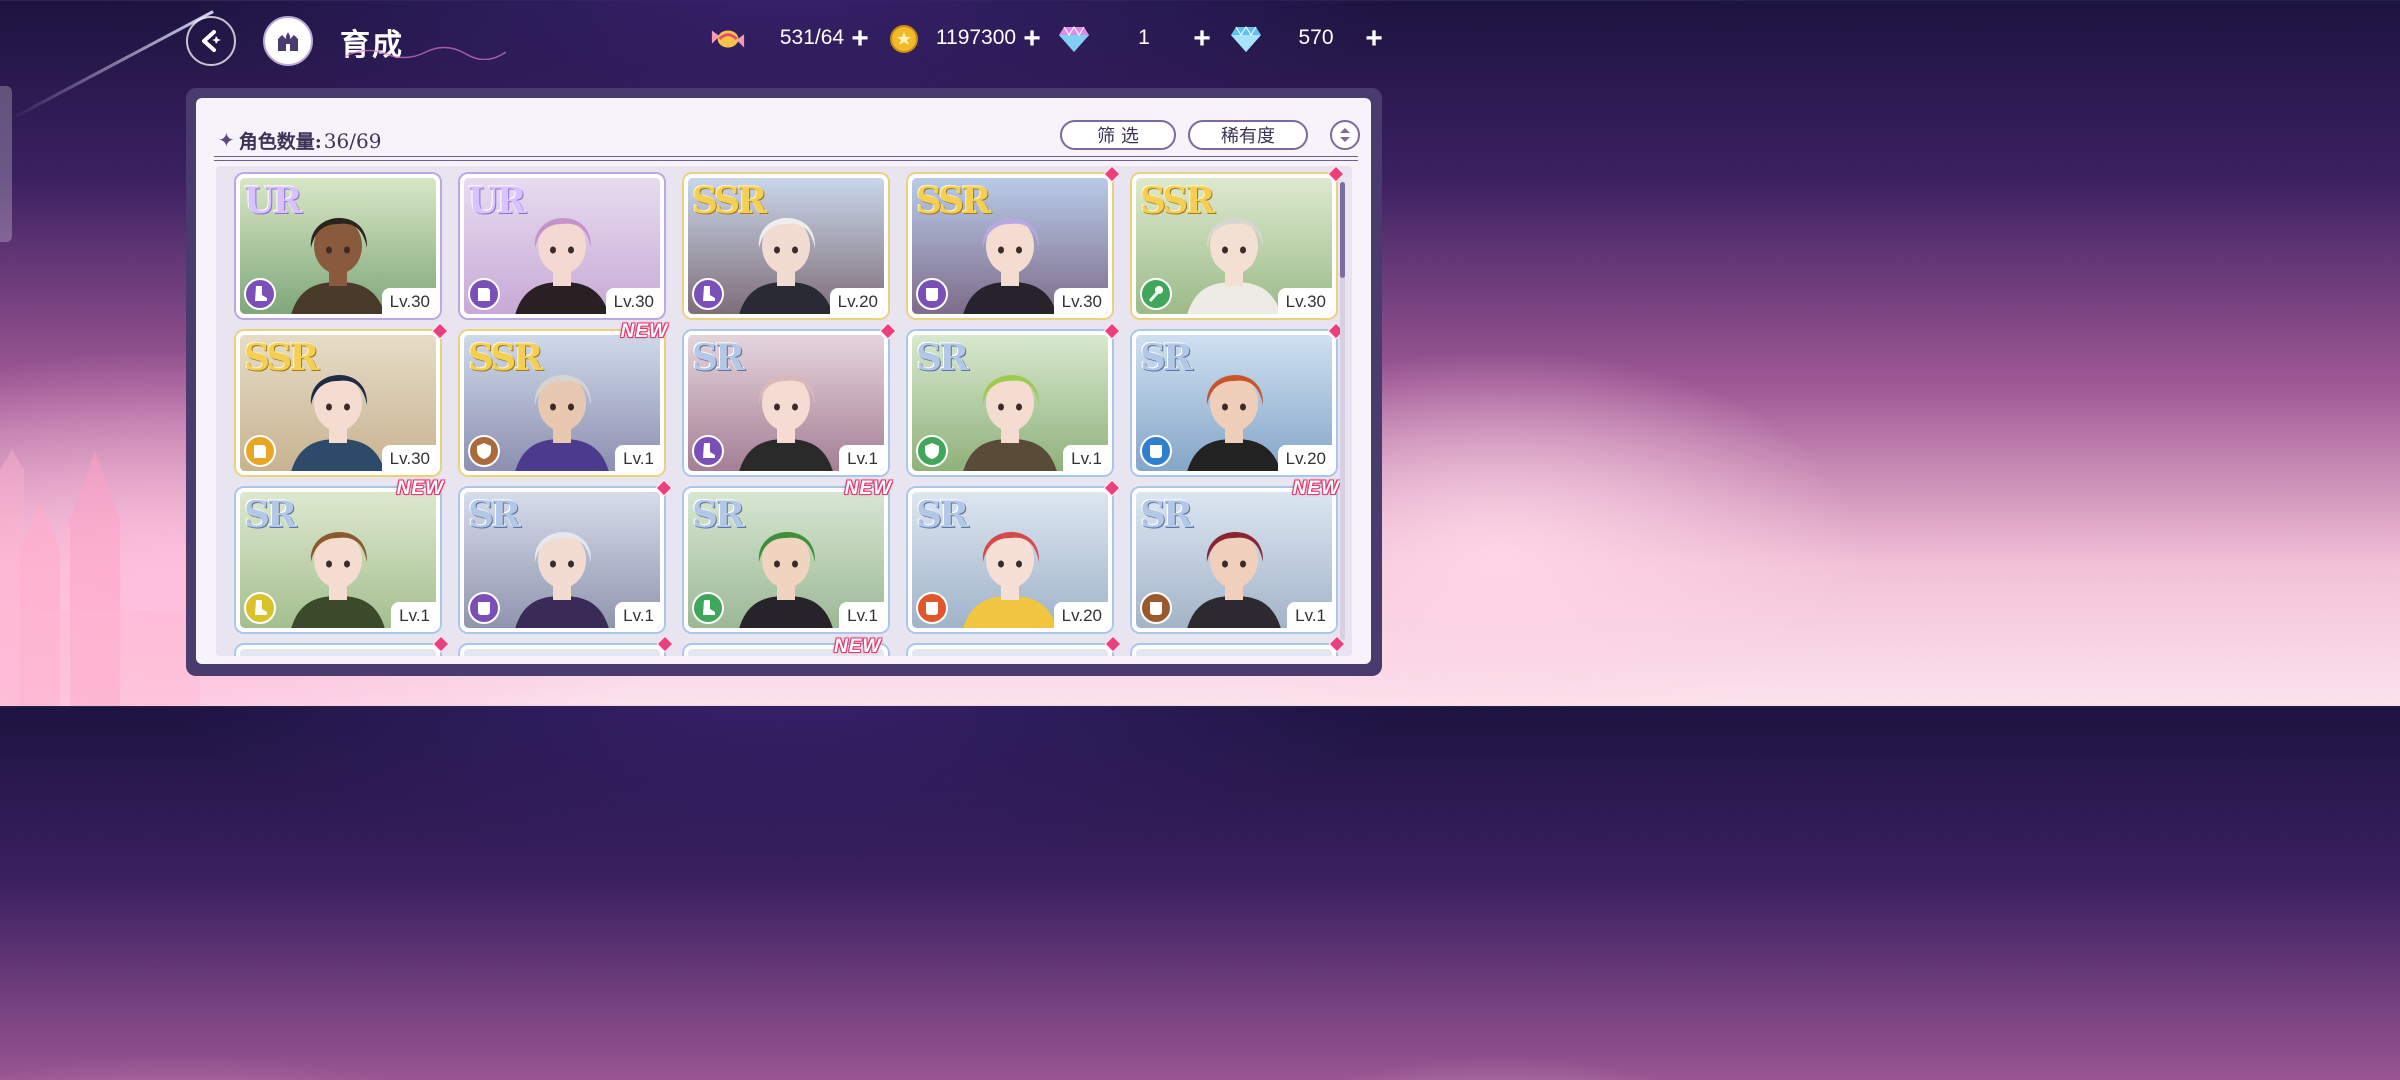 The height and width of the screenshot is (1080, 2400). Describe the element at coordinates (352, 140) in the screenshot. I see `character-count-value: 36/69` at that location.